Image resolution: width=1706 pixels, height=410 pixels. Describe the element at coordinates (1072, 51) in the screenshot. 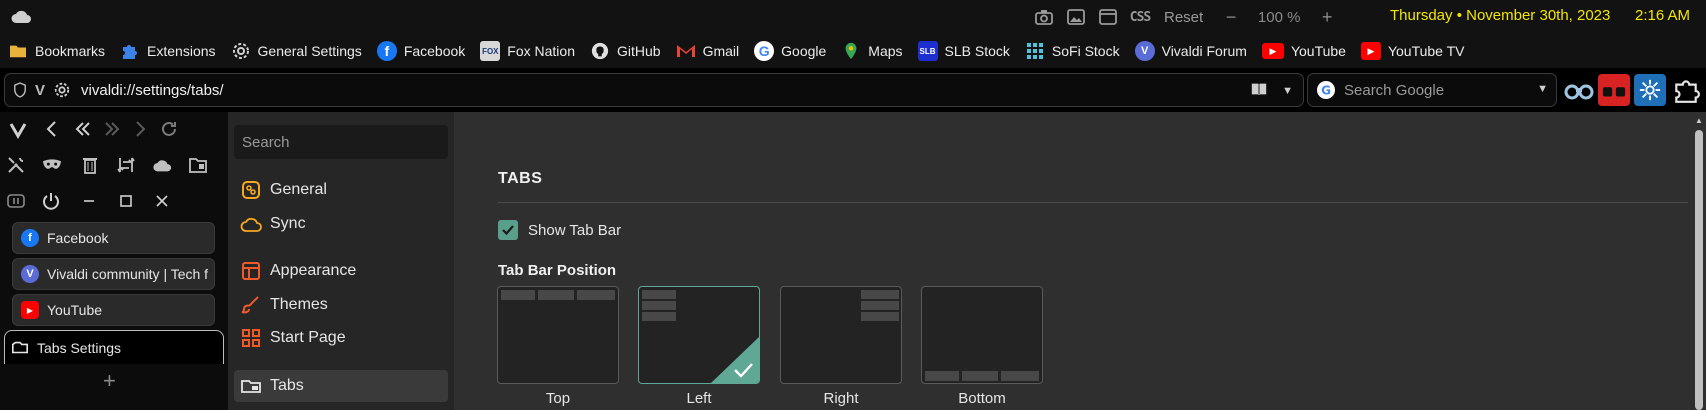

I see `bookmark-sofi-stock: SoFi Stock` at that location.